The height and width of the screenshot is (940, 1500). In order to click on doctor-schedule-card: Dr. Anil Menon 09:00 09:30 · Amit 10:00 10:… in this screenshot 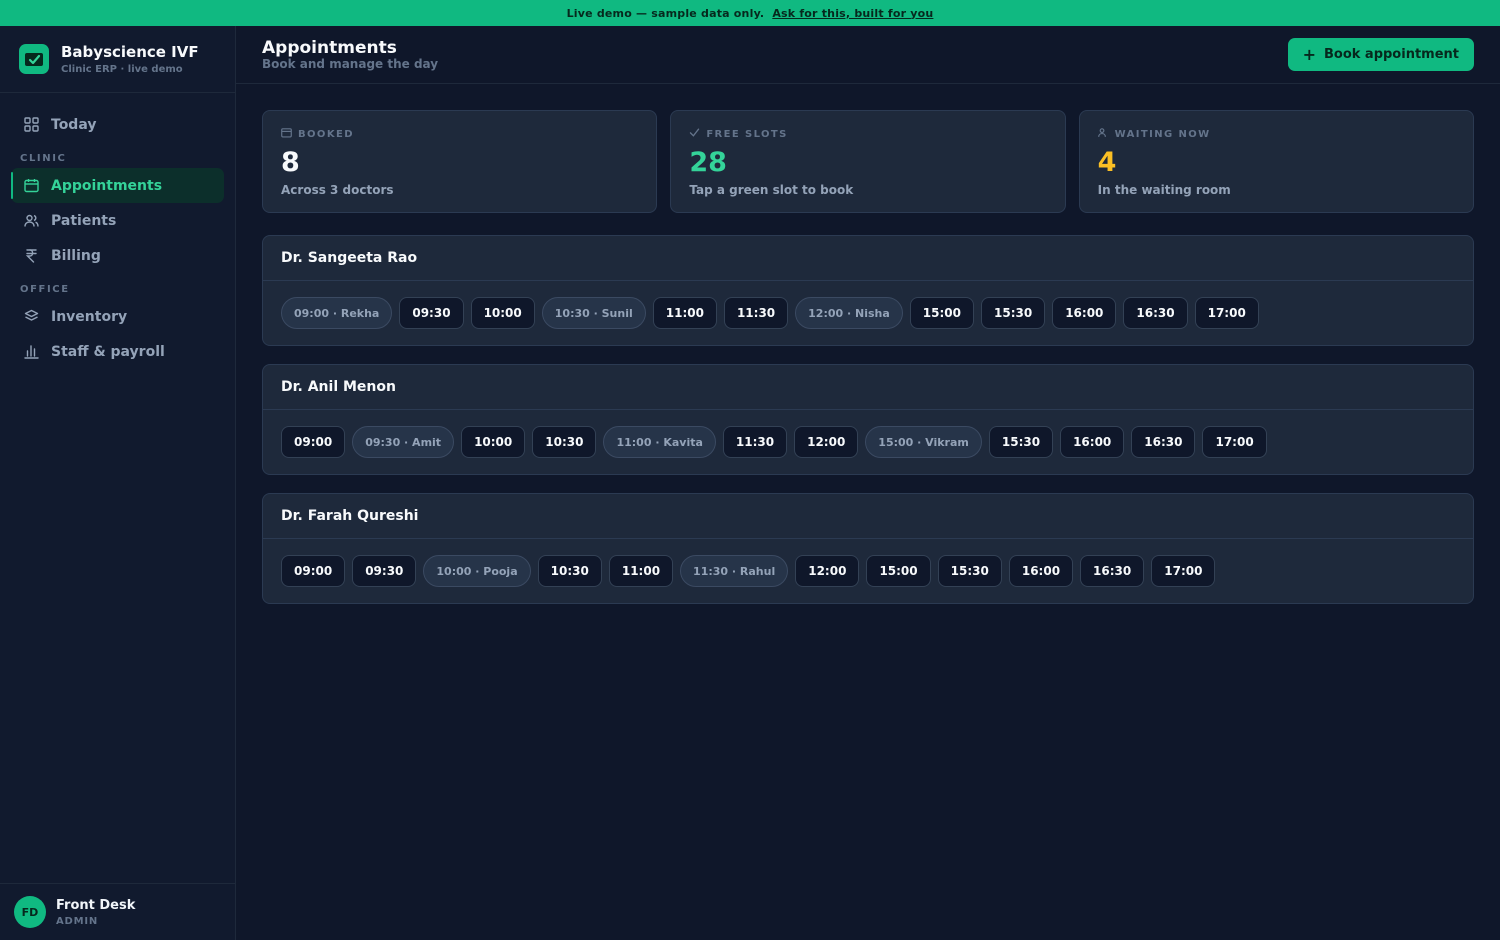, I will do `click(868, 419)`.